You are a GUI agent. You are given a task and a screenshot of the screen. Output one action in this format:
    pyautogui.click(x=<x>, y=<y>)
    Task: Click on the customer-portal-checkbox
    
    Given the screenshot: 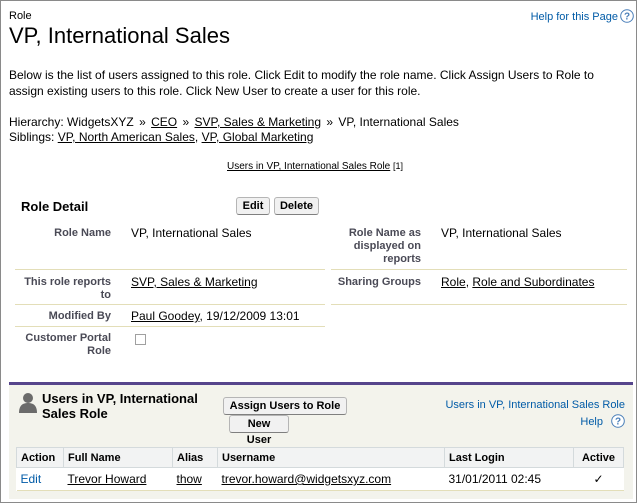 What is the action you would take?
    pyautogui.click(x=140, y=339)
    